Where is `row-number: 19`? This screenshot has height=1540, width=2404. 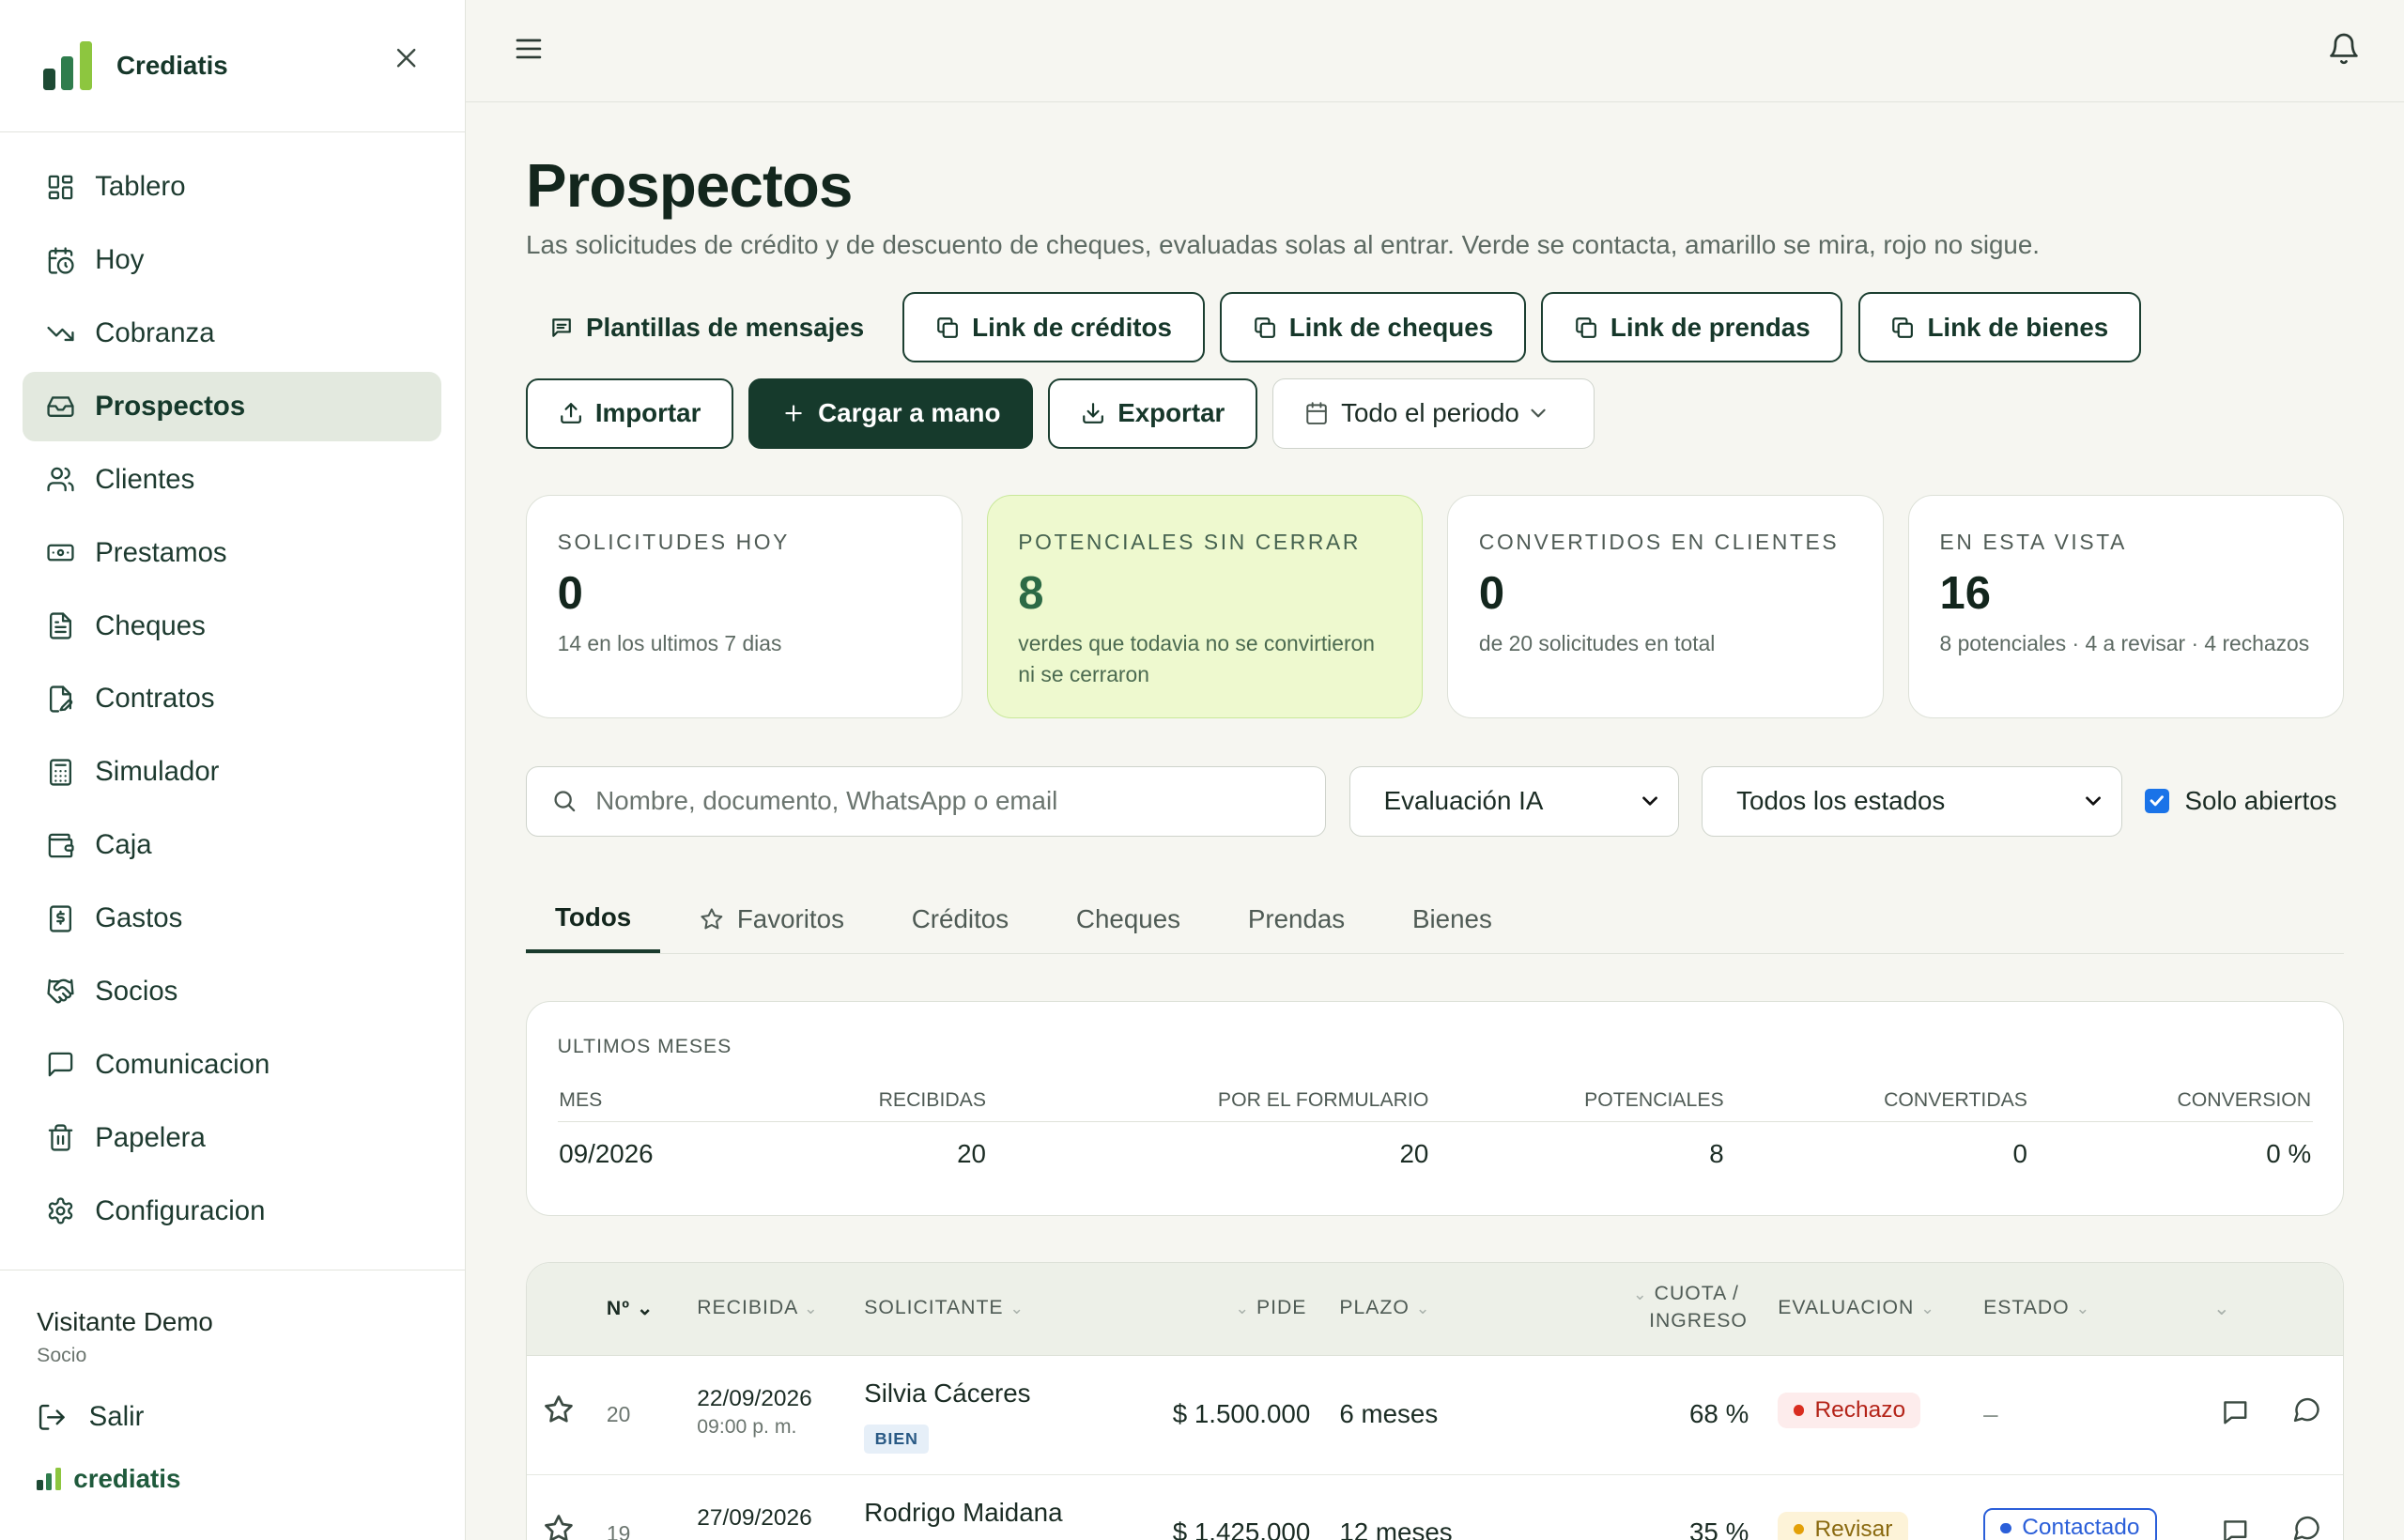
row-number: 19 is located at coordinates (618, 1530).